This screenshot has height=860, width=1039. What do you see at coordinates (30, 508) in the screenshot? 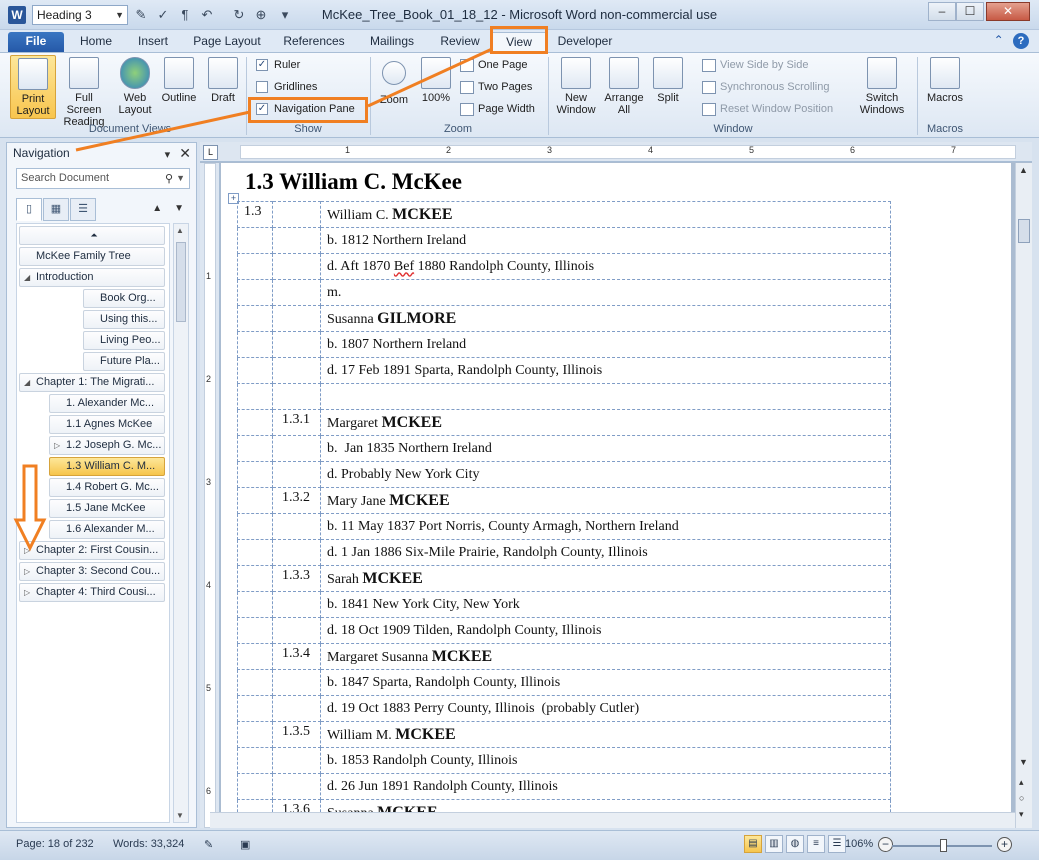
I see `annotation-down-arrow-icon` at bounding box center [30, 508].